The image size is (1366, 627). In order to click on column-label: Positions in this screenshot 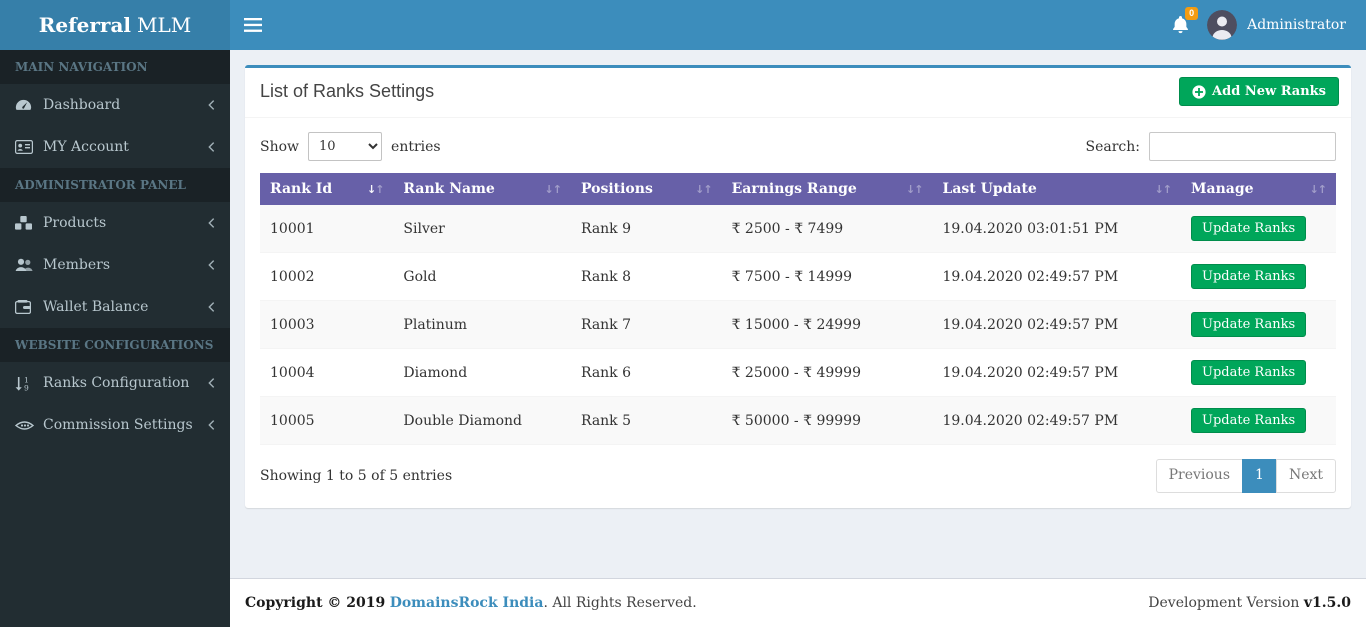, I will do `click(616, 189)`.